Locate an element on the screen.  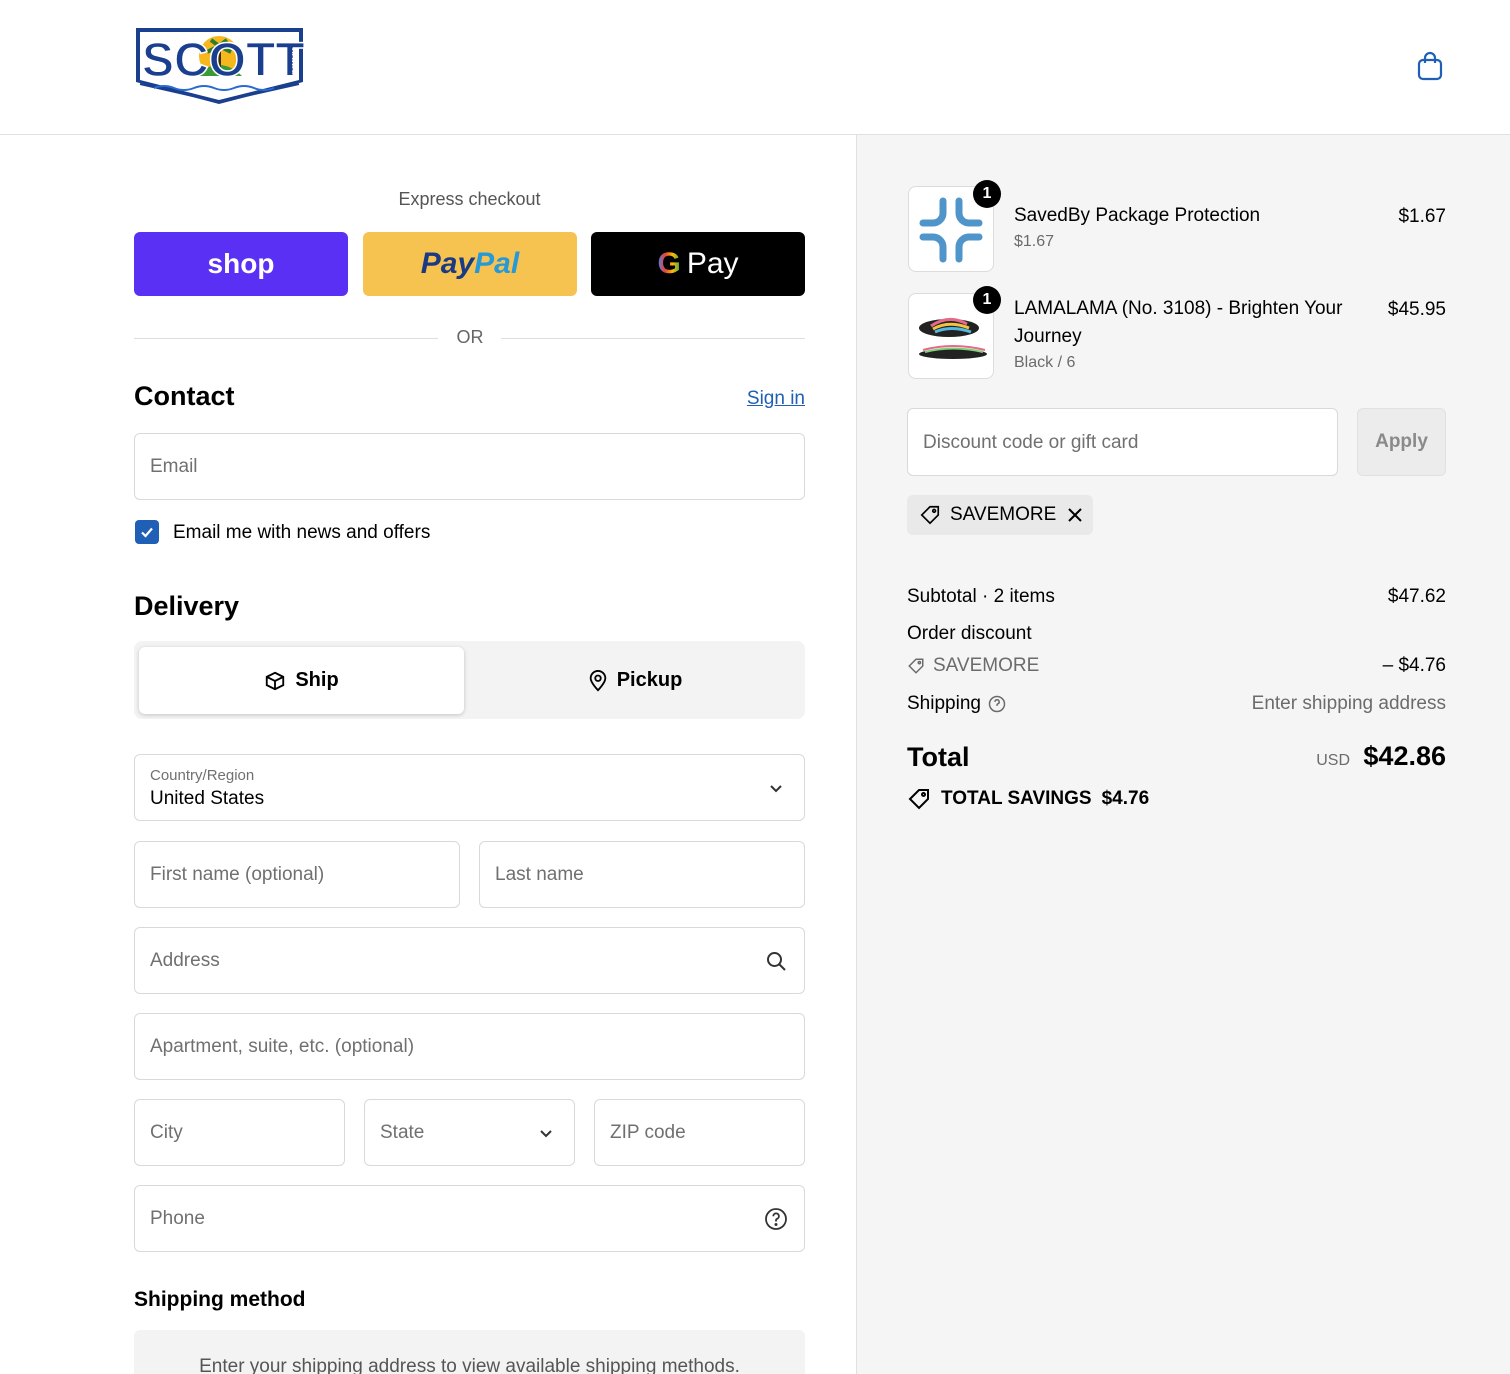
applied-discount-code: SAVEMORE is located at coordinates (1003, 514).